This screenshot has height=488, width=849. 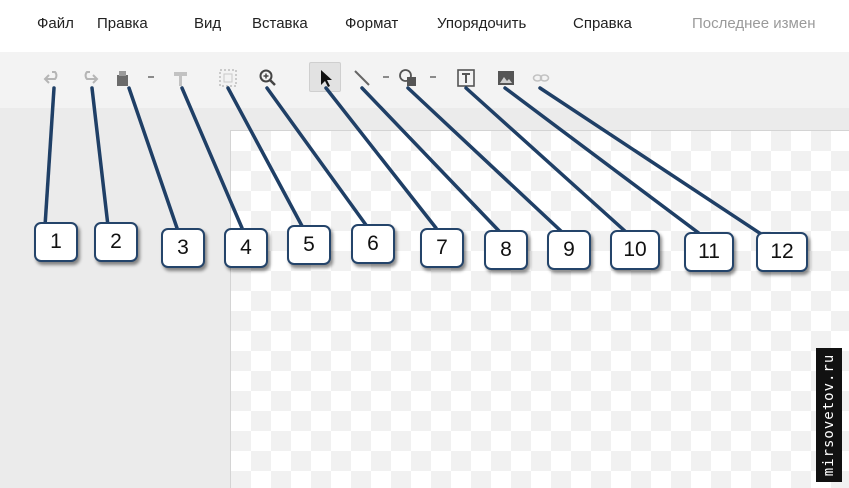 I want to click on watermark: mirsovetov.ru, so click(x=829, y=415).